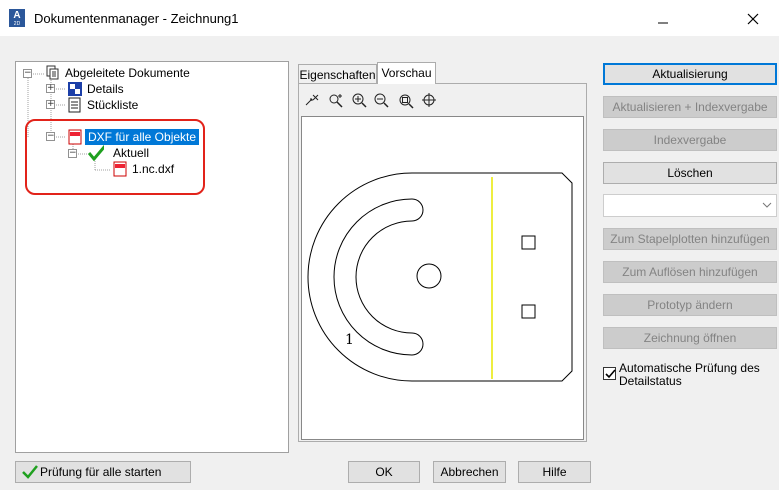  Describe the element at coordinates (528, 311) in the screenshot. I see `part-square-bottom` at that location.